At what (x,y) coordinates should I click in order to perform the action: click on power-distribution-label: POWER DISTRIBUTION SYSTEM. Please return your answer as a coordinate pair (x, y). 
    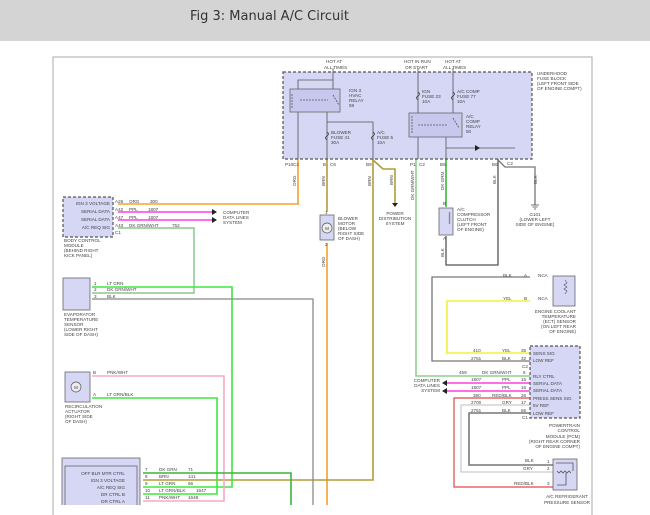
    Looking at the image, I should click on (395, 218).